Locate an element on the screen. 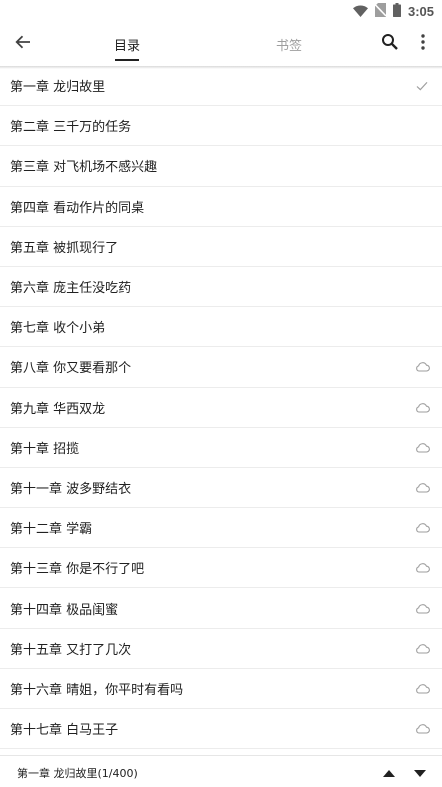 Image resolution: width=442 pixels, height=787 pixels. search-button is located at coordinates (390, 44).